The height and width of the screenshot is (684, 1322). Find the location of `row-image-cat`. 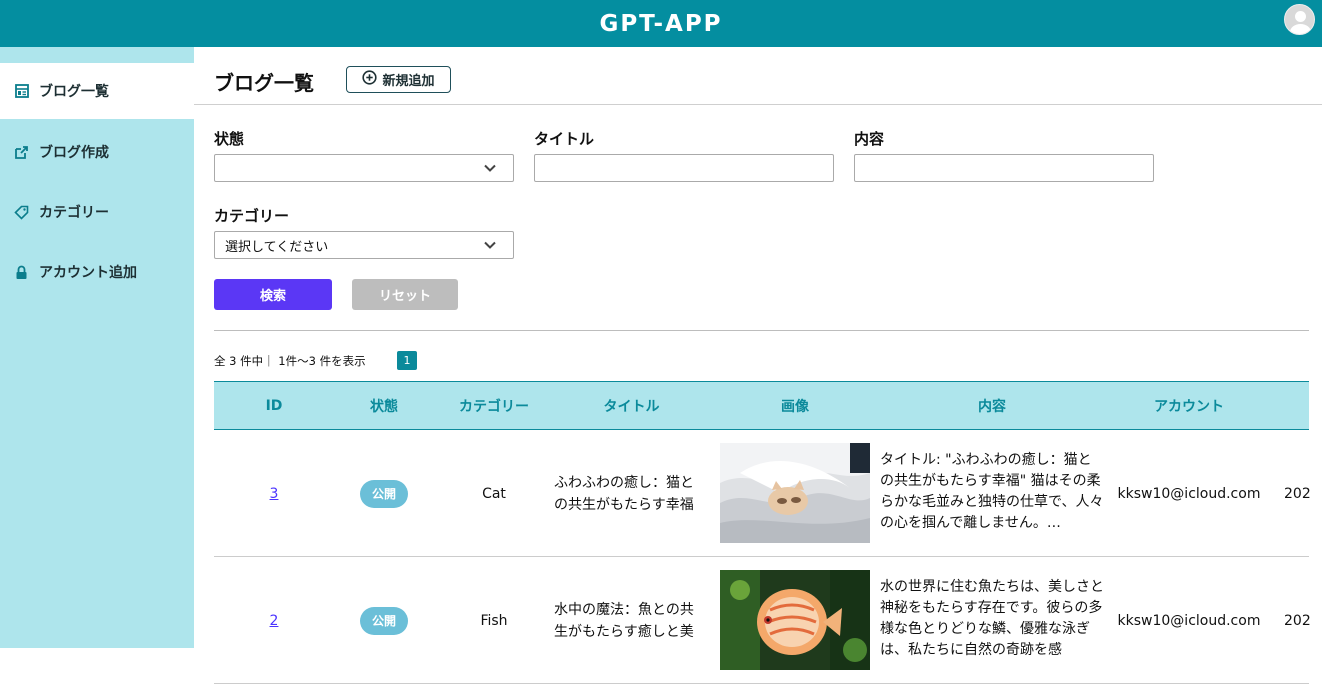

row-image-cat is located at coordinates (795, 493).